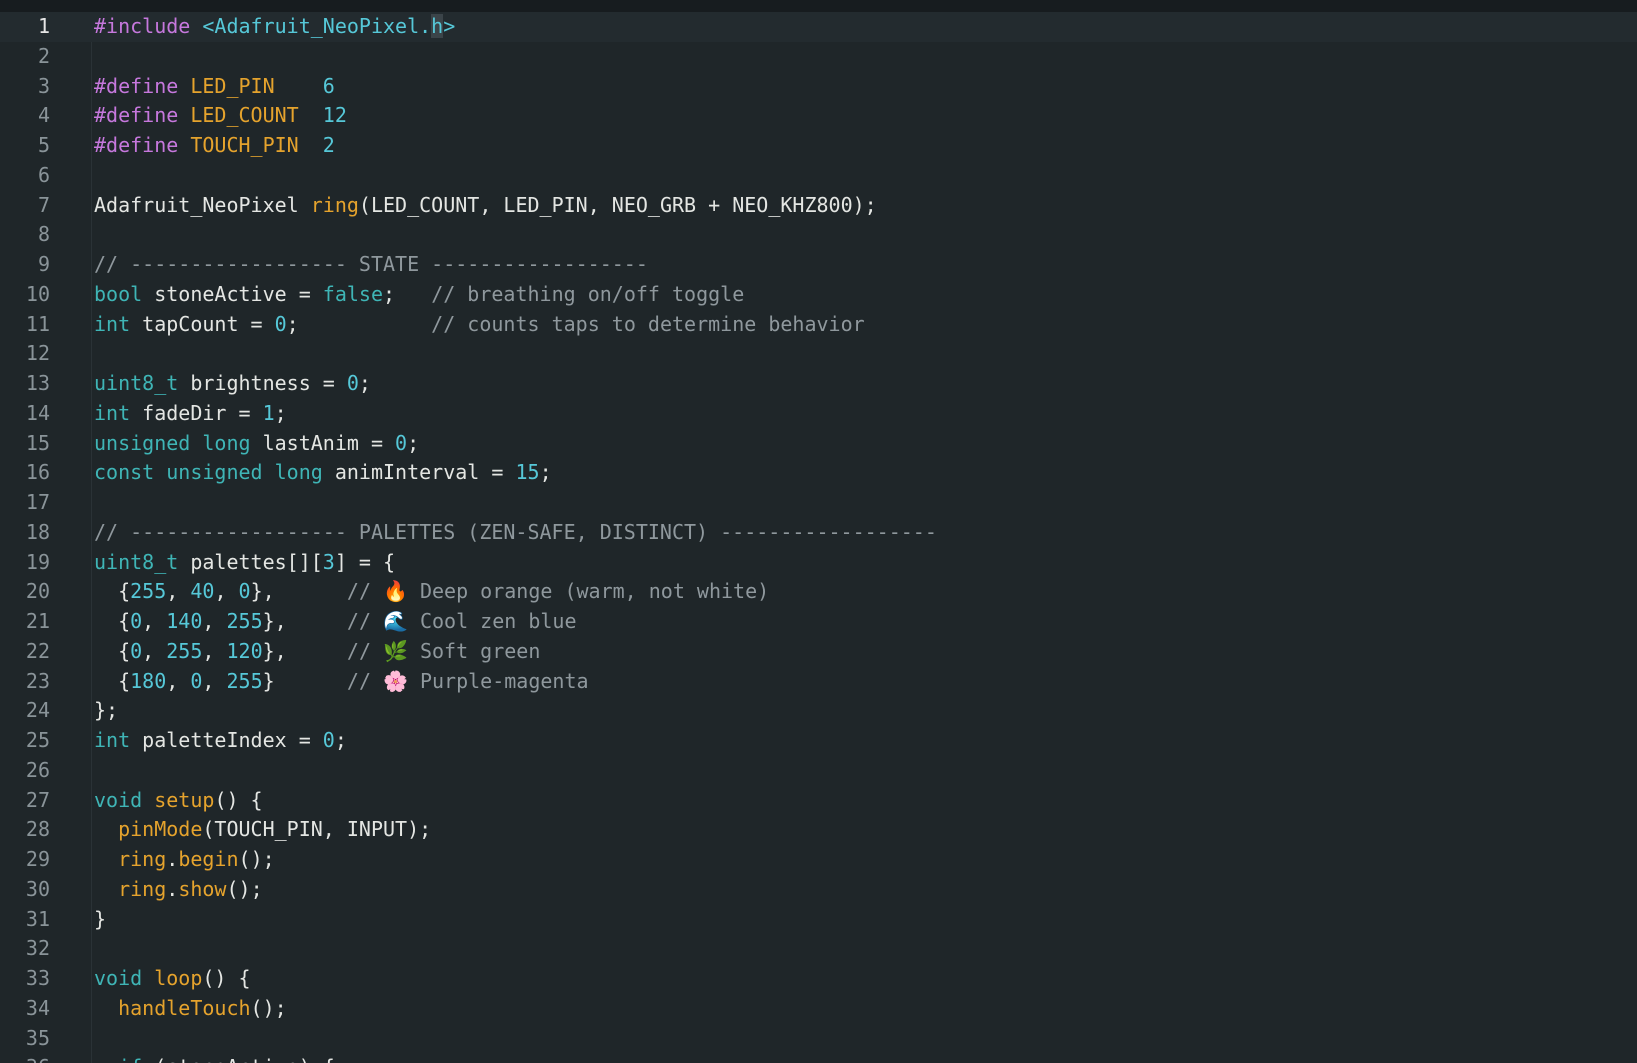 Image resolution: width=1637 pixels, height=1063 pixels. I want to click on emoji-glyph: 🌊, so click(395, 621).